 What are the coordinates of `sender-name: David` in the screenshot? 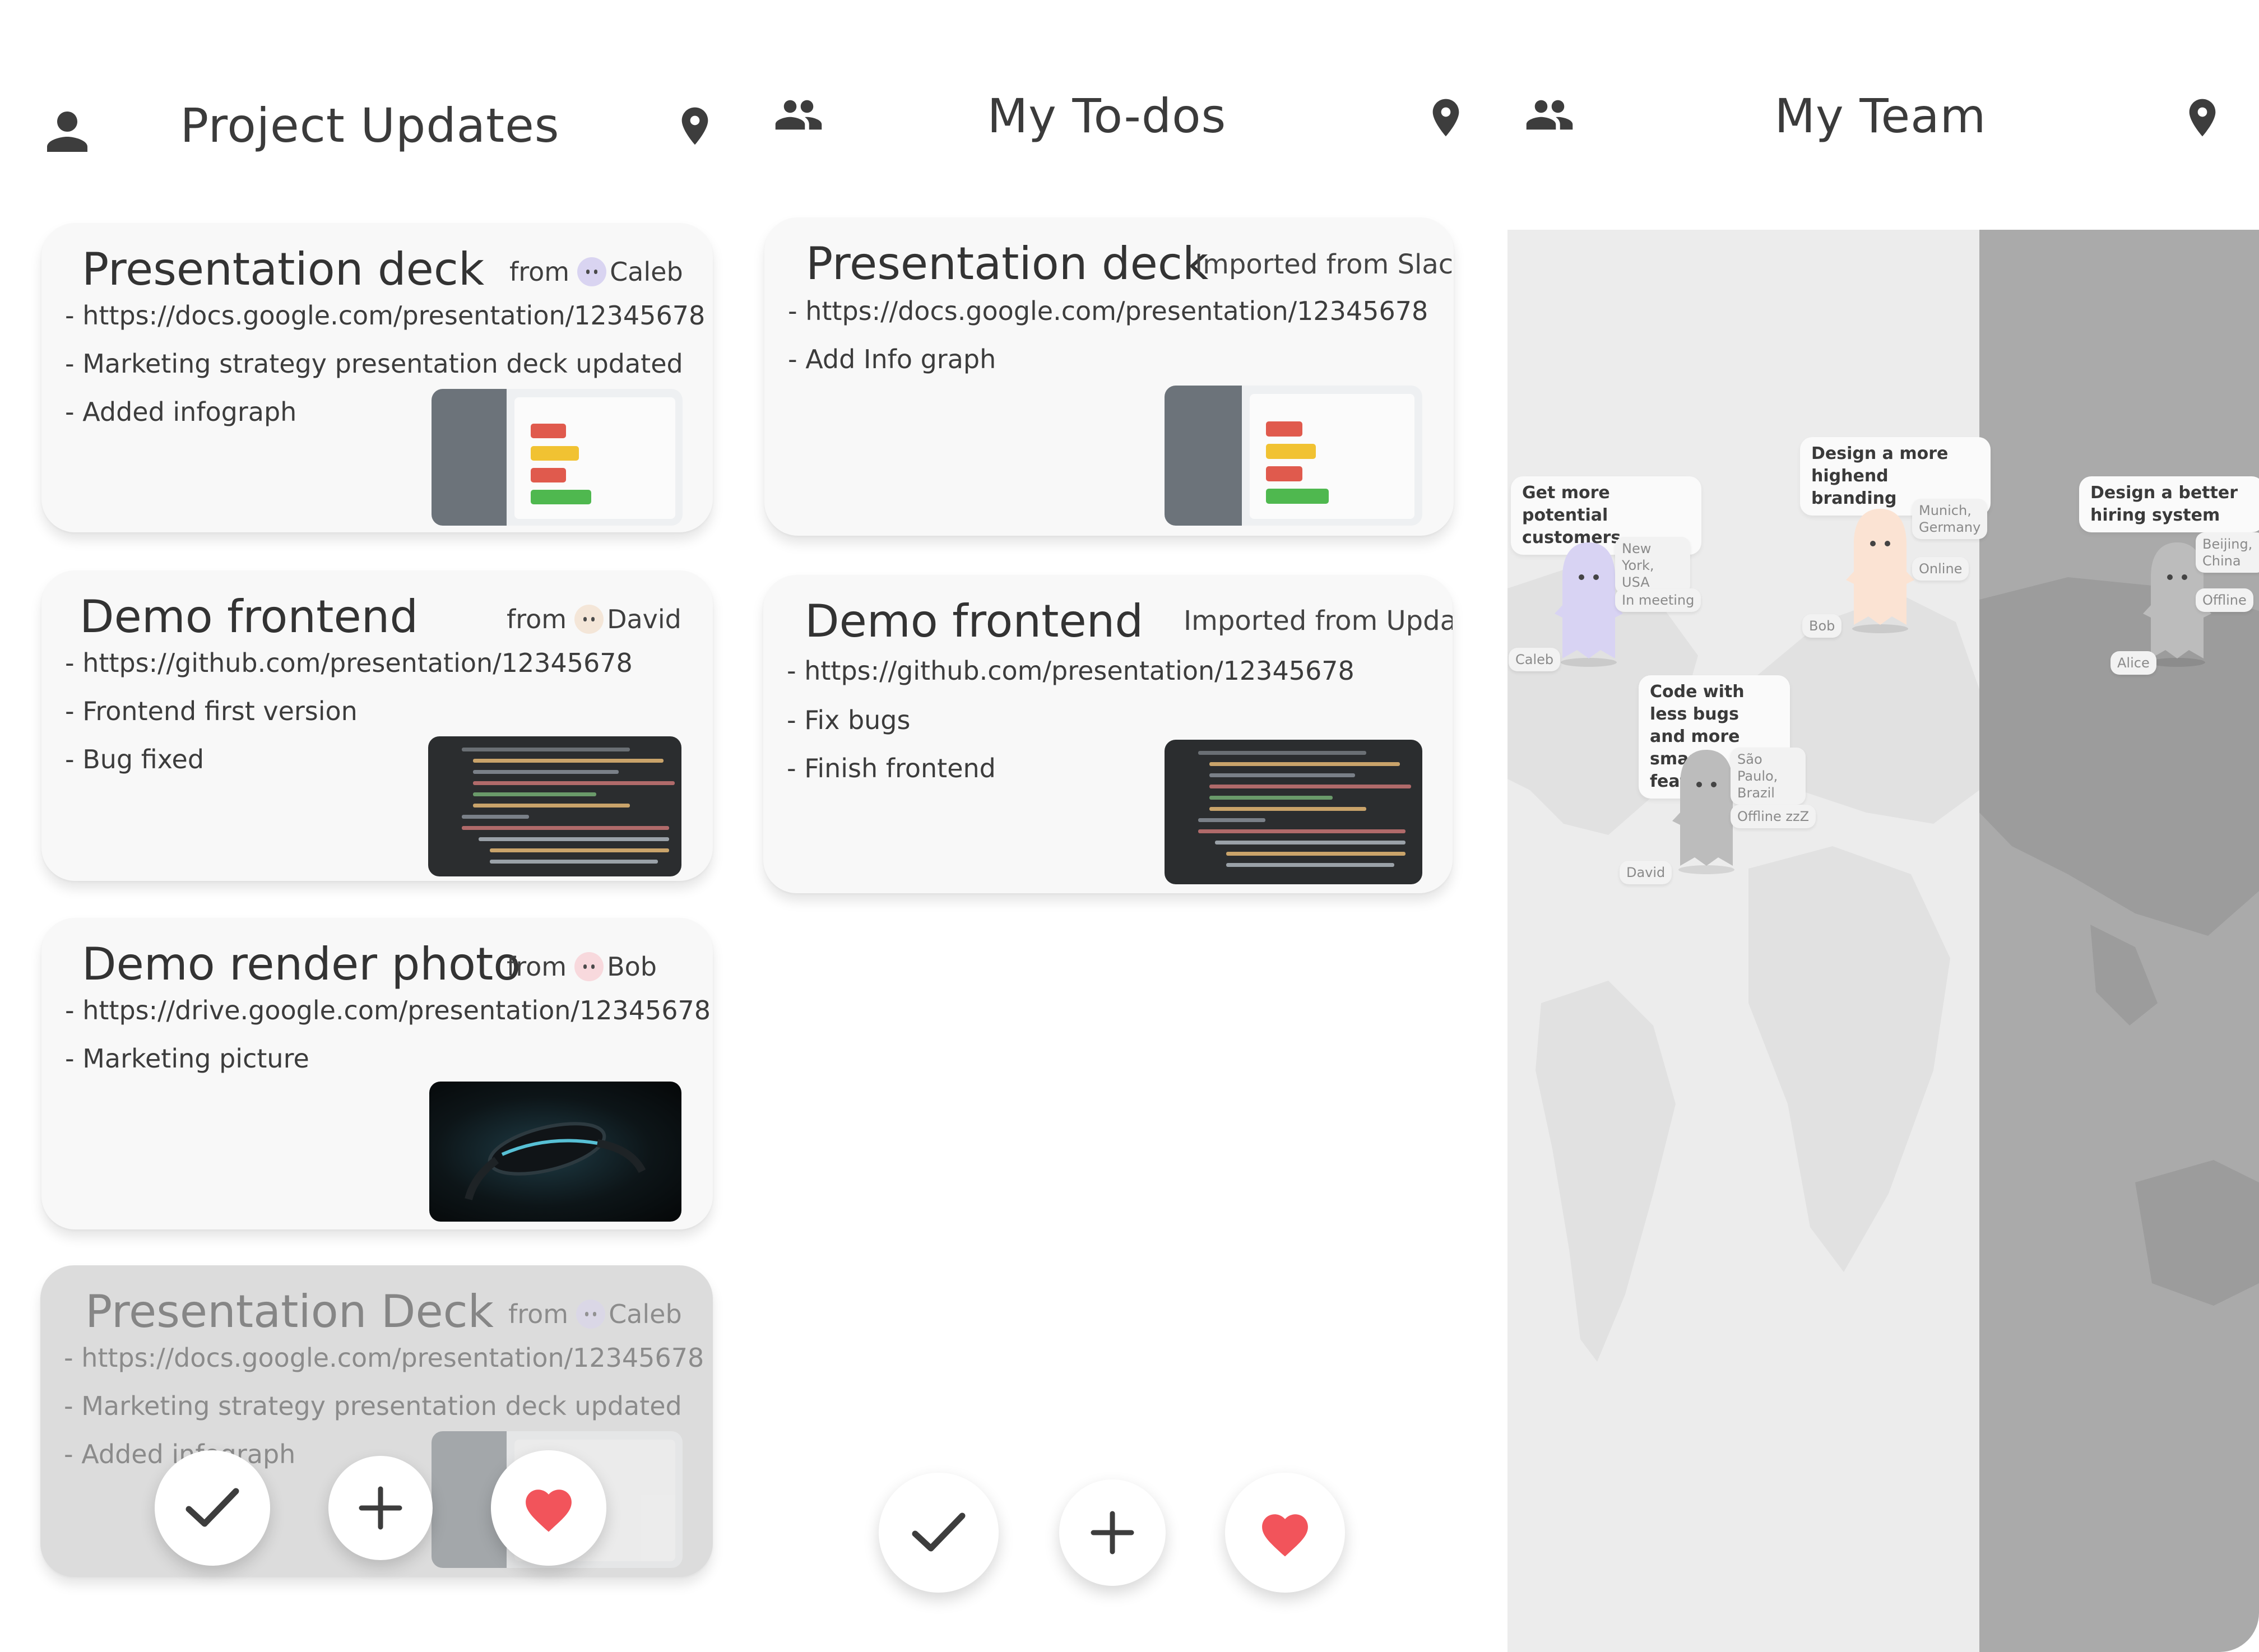 It's located at (644, 619).